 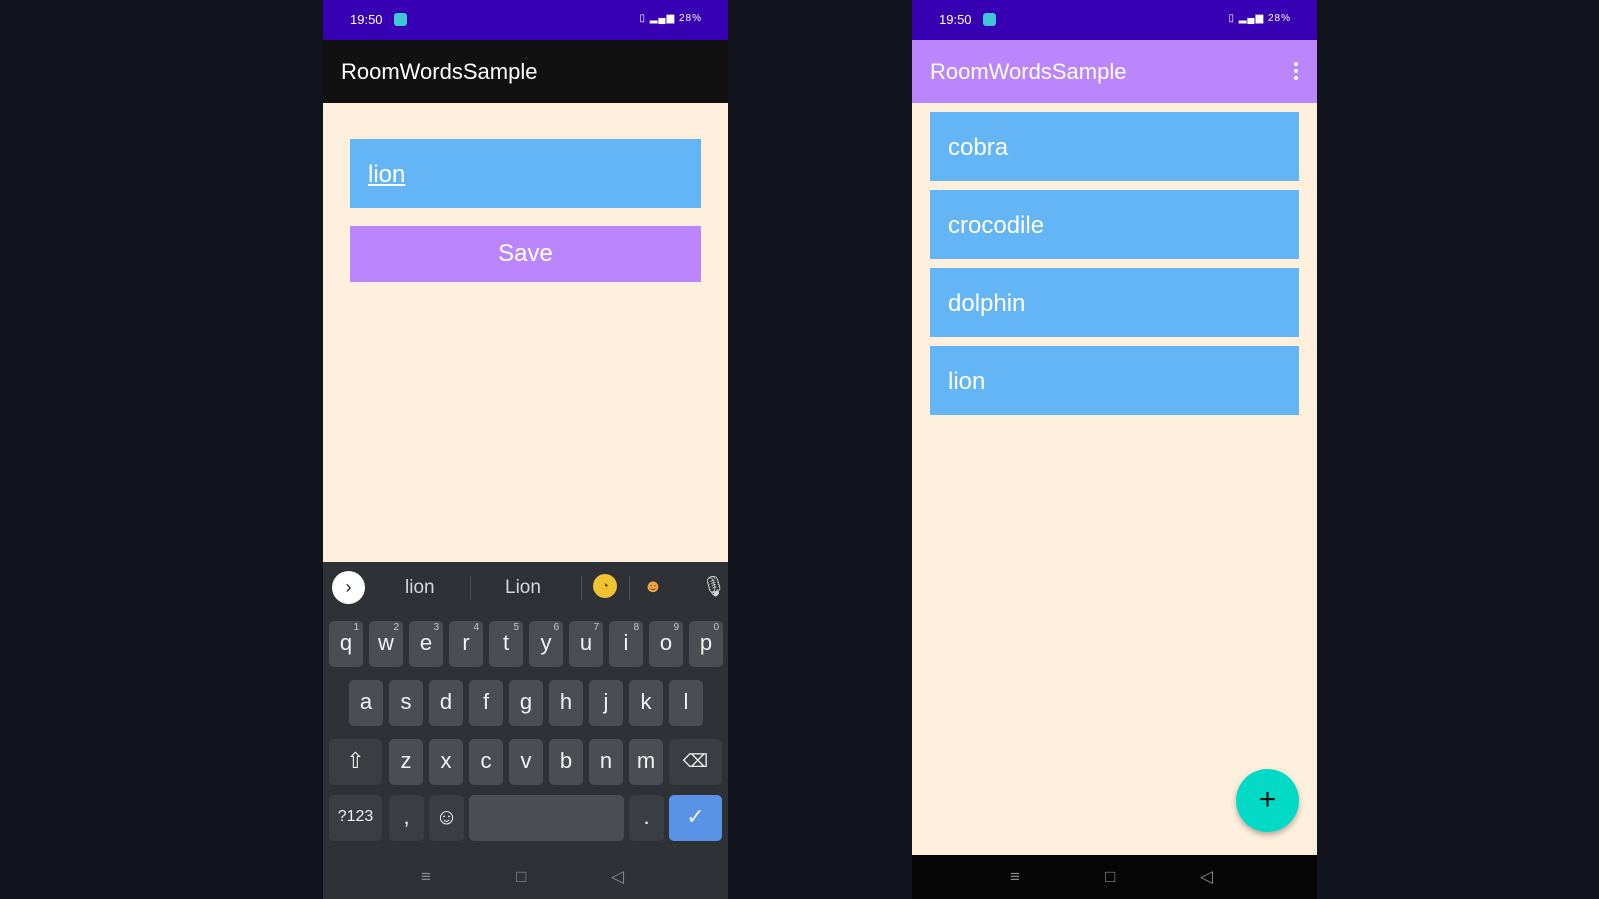 I want to click on word-list-item: crocodile, so click(x=1114, y=224).